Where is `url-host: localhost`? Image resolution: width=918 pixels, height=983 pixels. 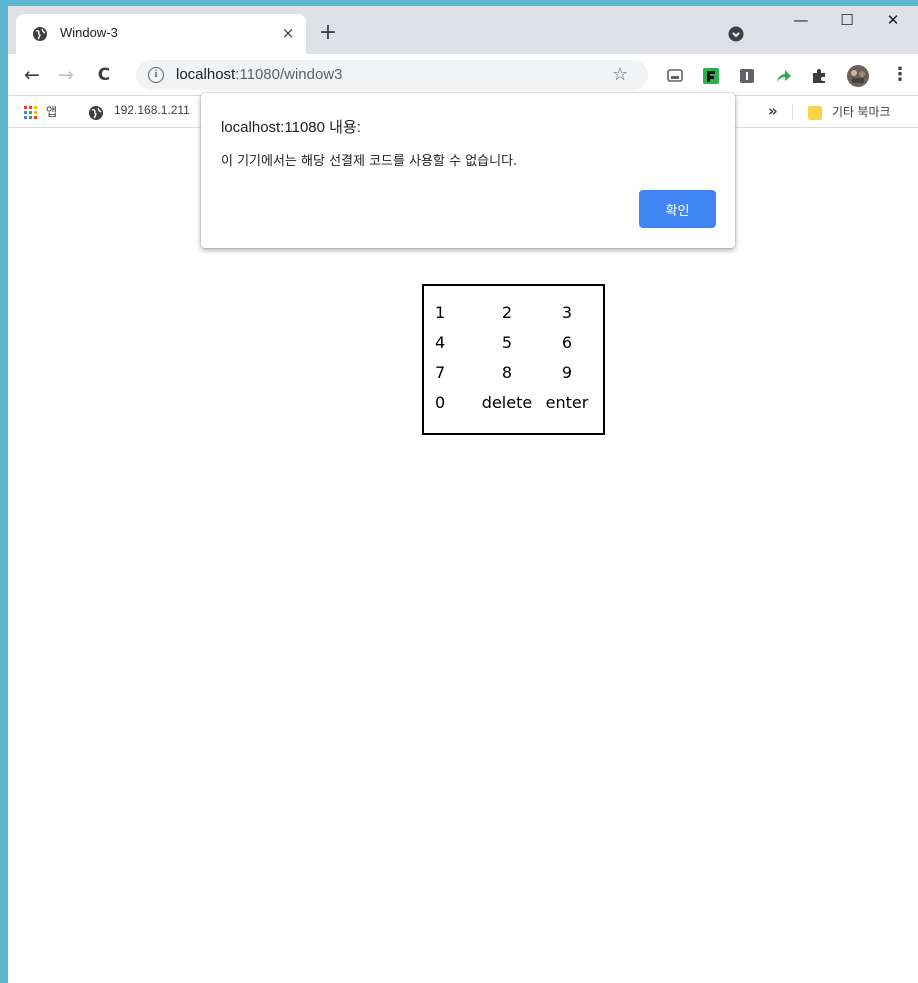
url-host: localhost is located at coordinates (206, 74).